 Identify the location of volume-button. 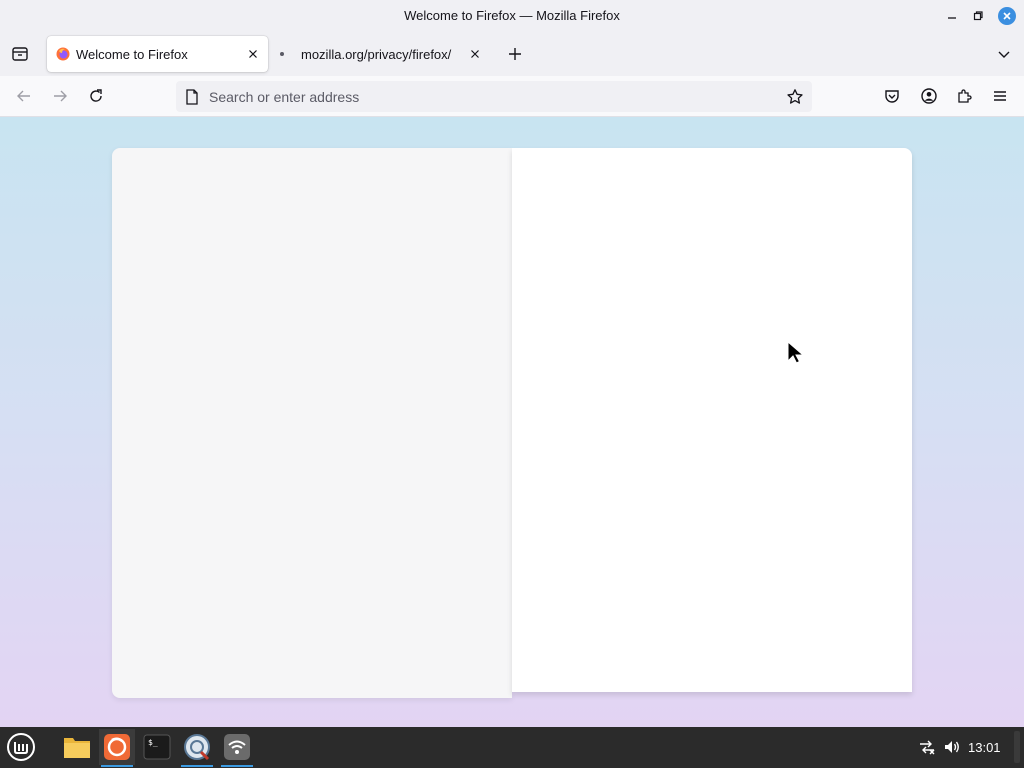
(952, 747).